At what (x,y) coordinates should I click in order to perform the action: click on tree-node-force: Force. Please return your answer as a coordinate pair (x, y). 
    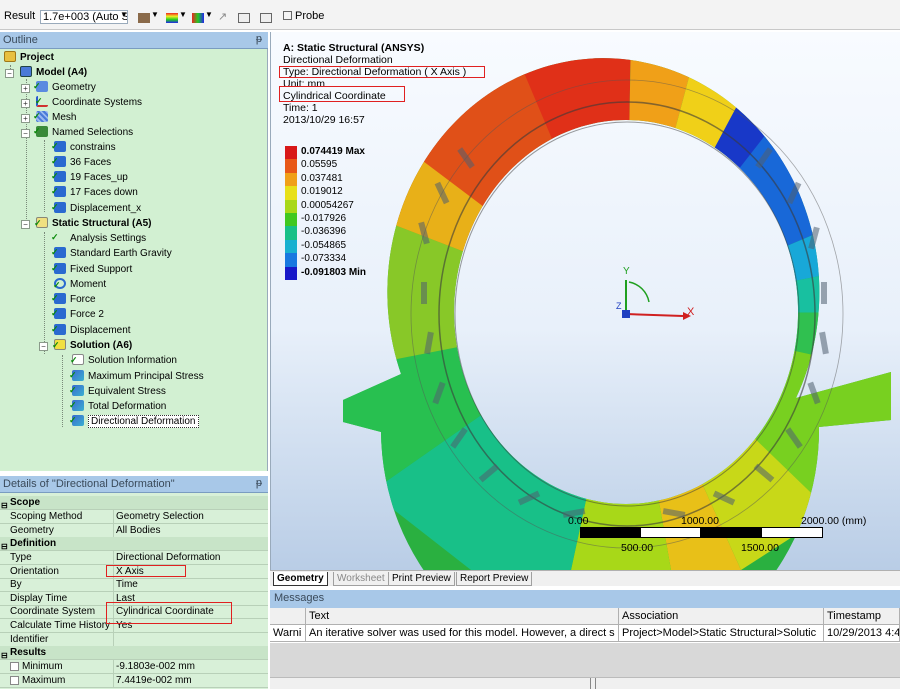
    Looking at the image, I should click on (73, 299).